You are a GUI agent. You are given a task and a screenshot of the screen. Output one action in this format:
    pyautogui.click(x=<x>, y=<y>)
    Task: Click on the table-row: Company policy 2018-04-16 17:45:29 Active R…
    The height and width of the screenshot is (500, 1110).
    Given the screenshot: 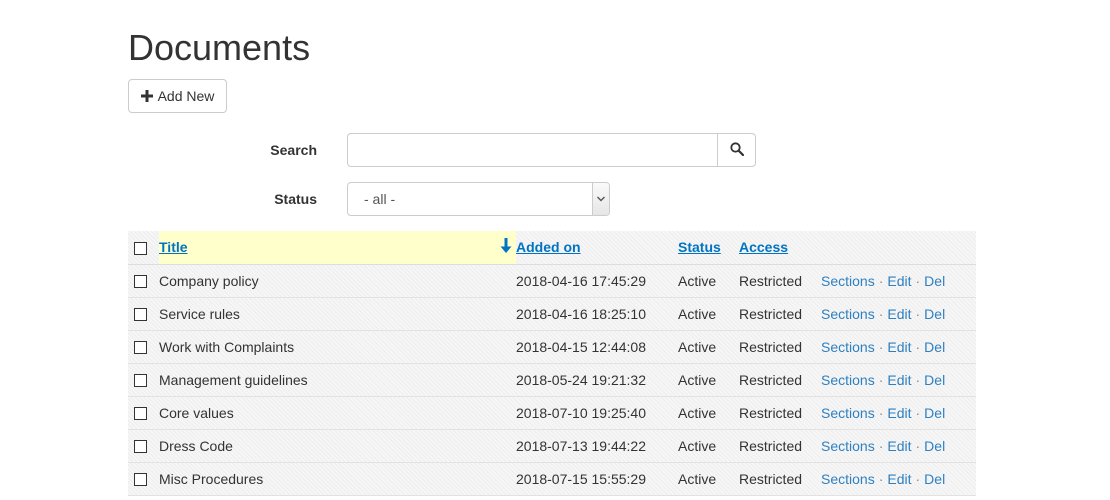 What is the action you would take?
    pyautogui.click(x=552, y=281)
    